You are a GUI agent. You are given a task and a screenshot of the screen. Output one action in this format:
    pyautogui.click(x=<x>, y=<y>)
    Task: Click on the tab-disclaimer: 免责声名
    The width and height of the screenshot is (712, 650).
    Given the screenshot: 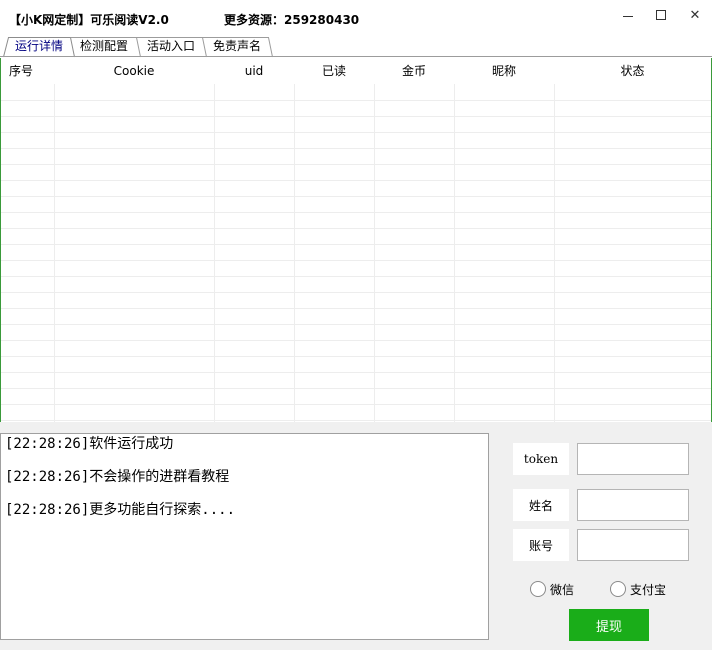 What is the action you would take?
    pyautogui.click(x=237, y=46)
    